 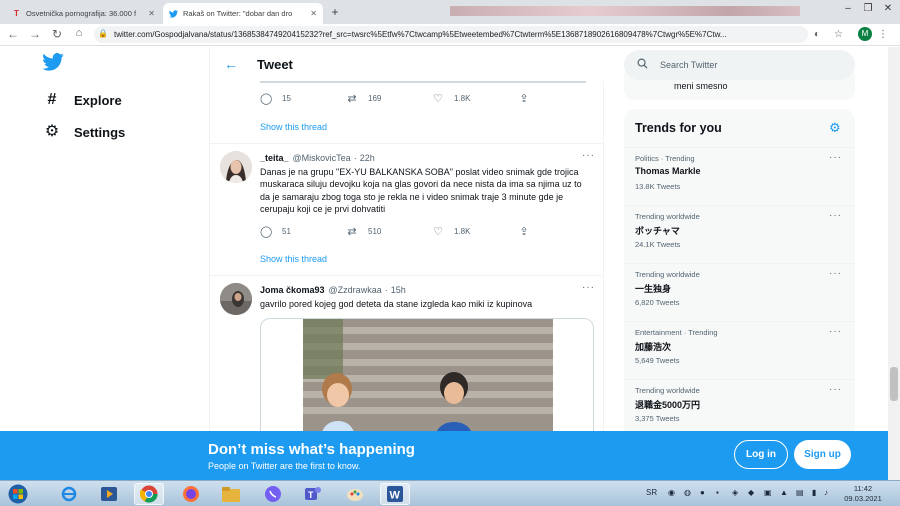 What do you see at coordinates (667, 274) in the screenshot?
I see `trend-context: Trending worldwide` at bounding box center [667, 274].